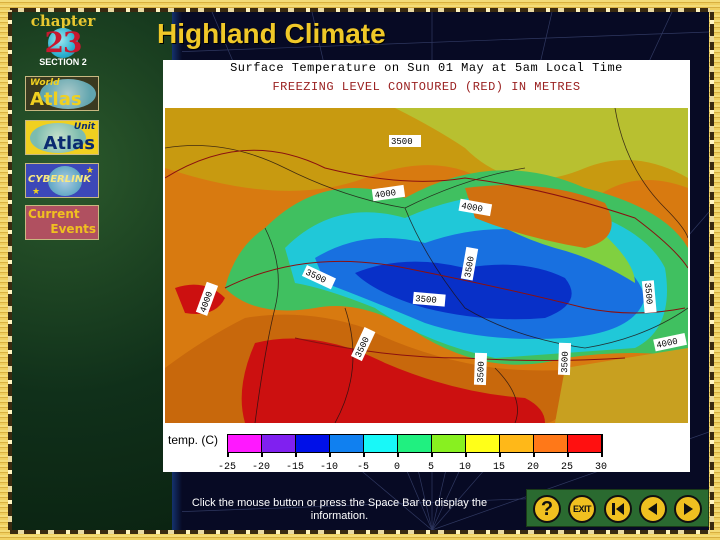 Image resolution: width=720 pixels, height=540 pixels. I want to click on legend-tick-label: -25, so click(226, 467).